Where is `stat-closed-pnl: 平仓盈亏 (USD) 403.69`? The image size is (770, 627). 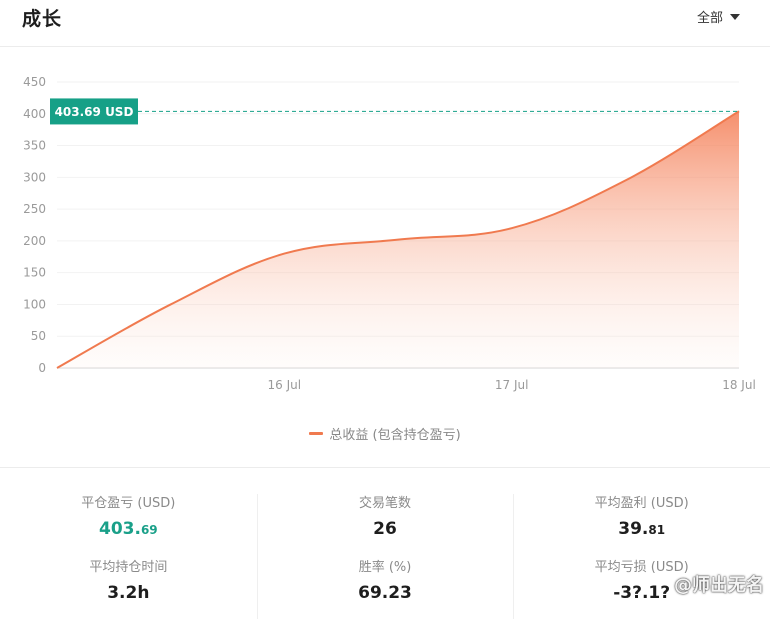 stat-closed-pnl: 平仓盈亏 (USD) 403.69 is located at coordinates (128, 518).